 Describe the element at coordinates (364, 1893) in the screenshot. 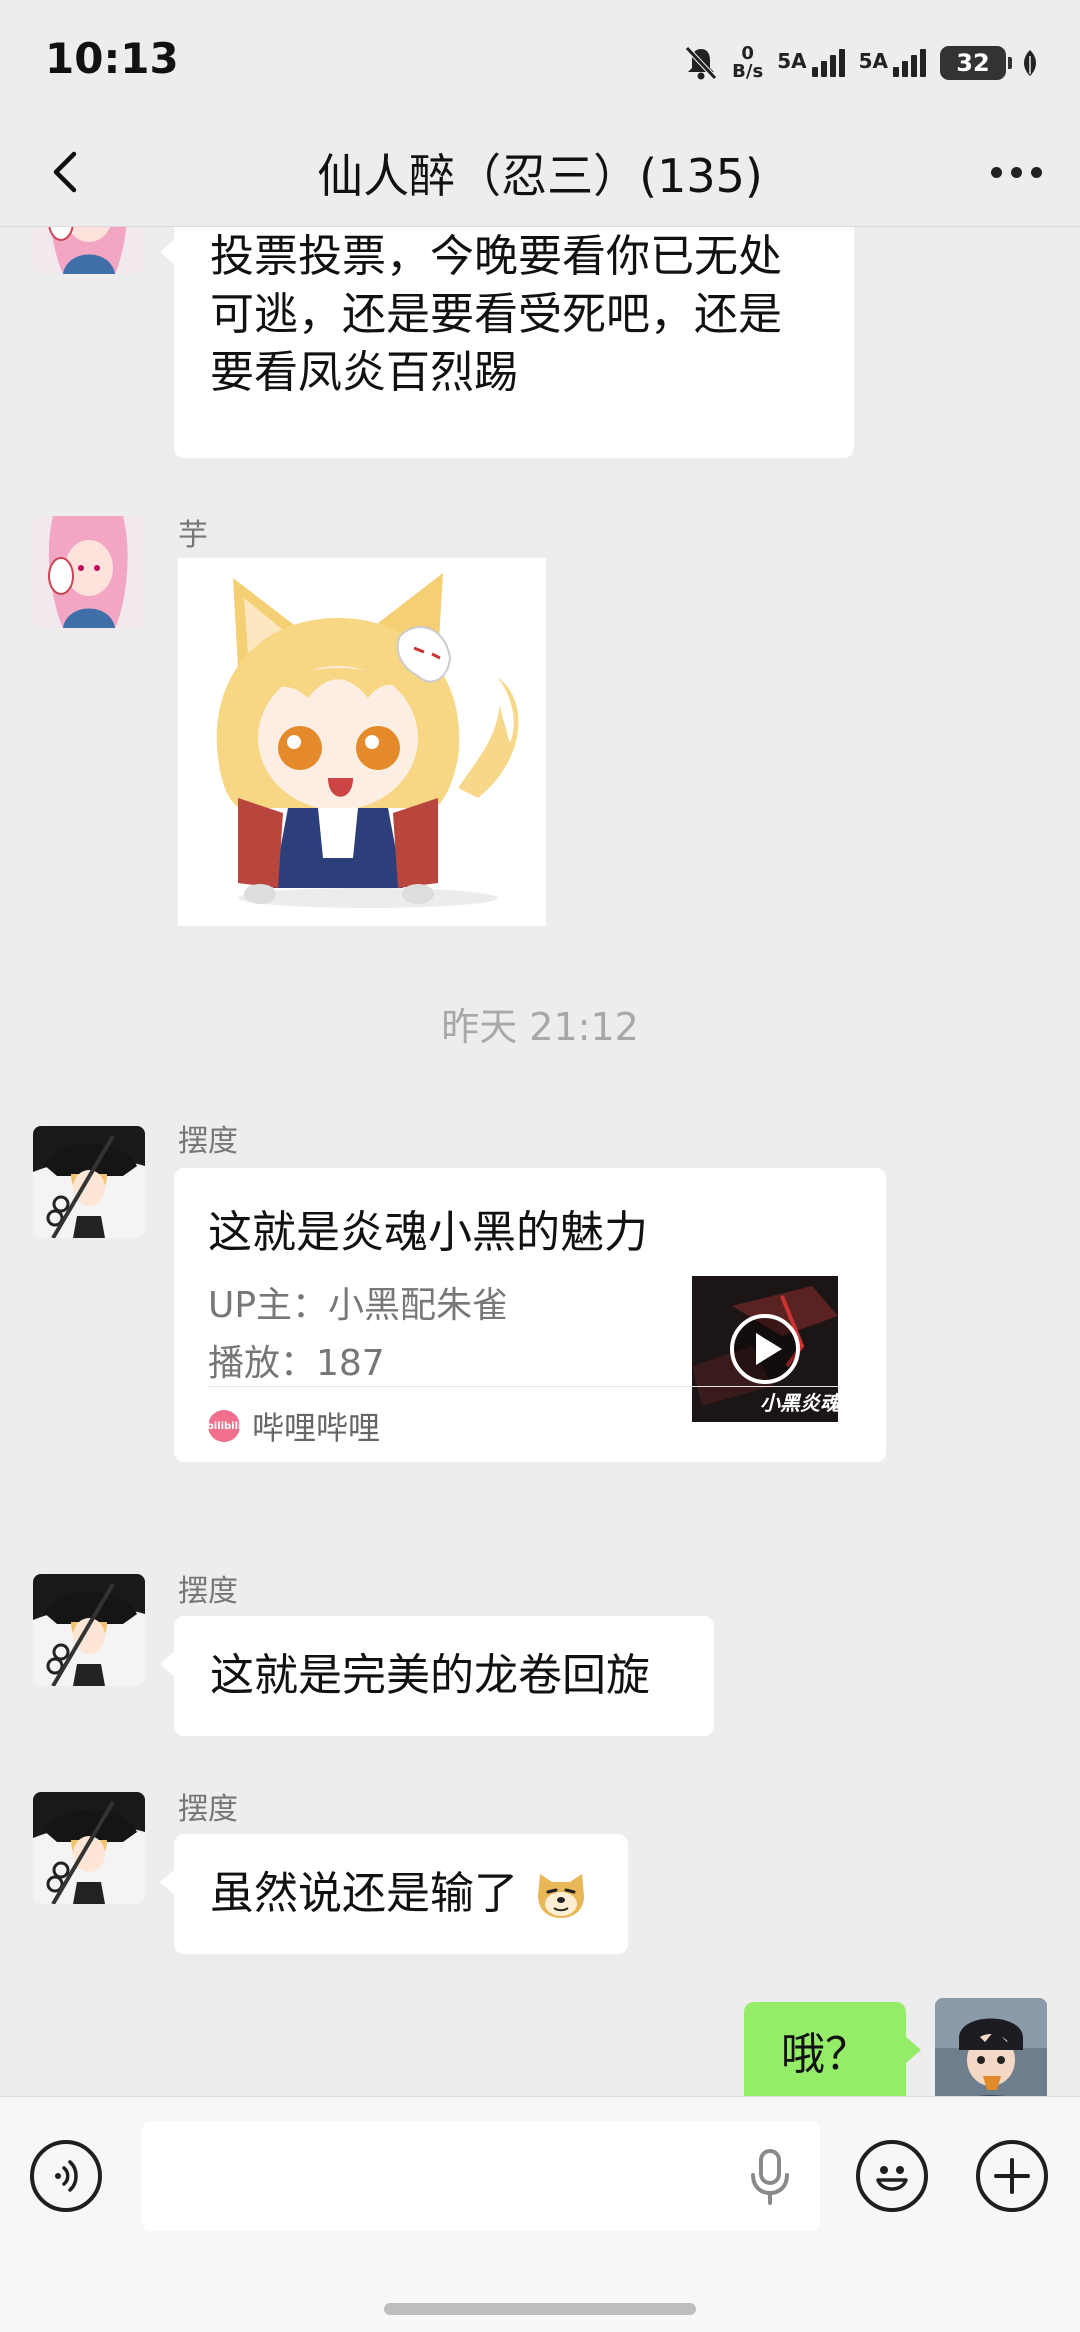

I see `message-text: 虽然说还是输了` at that location.